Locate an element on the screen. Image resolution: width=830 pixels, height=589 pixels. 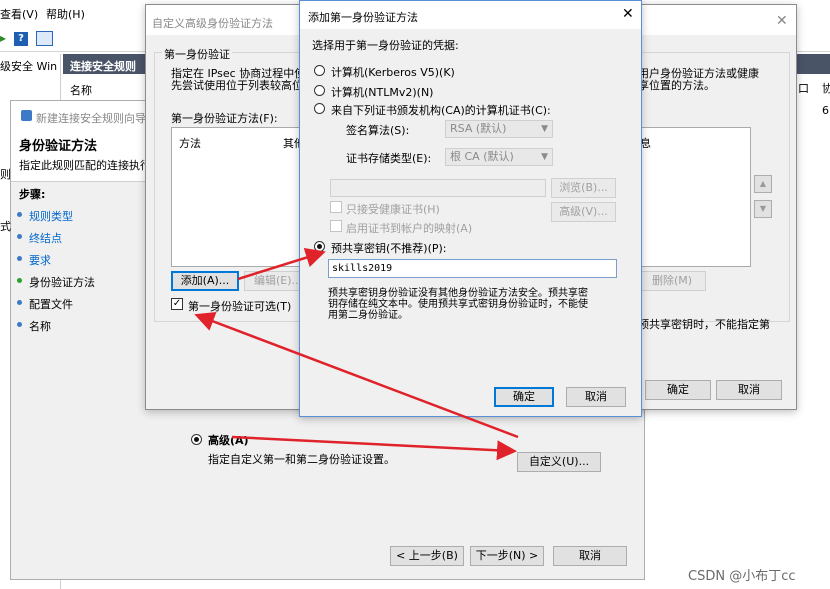
shield-icon is located at coordinates (26, 115).